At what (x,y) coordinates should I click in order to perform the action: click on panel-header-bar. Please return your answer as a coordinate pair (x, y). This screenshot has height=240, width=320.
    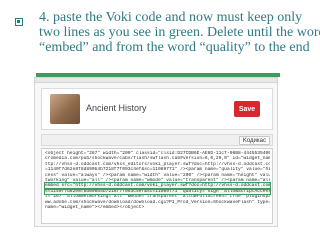
    Looking at the image, I should click on (156, 80).